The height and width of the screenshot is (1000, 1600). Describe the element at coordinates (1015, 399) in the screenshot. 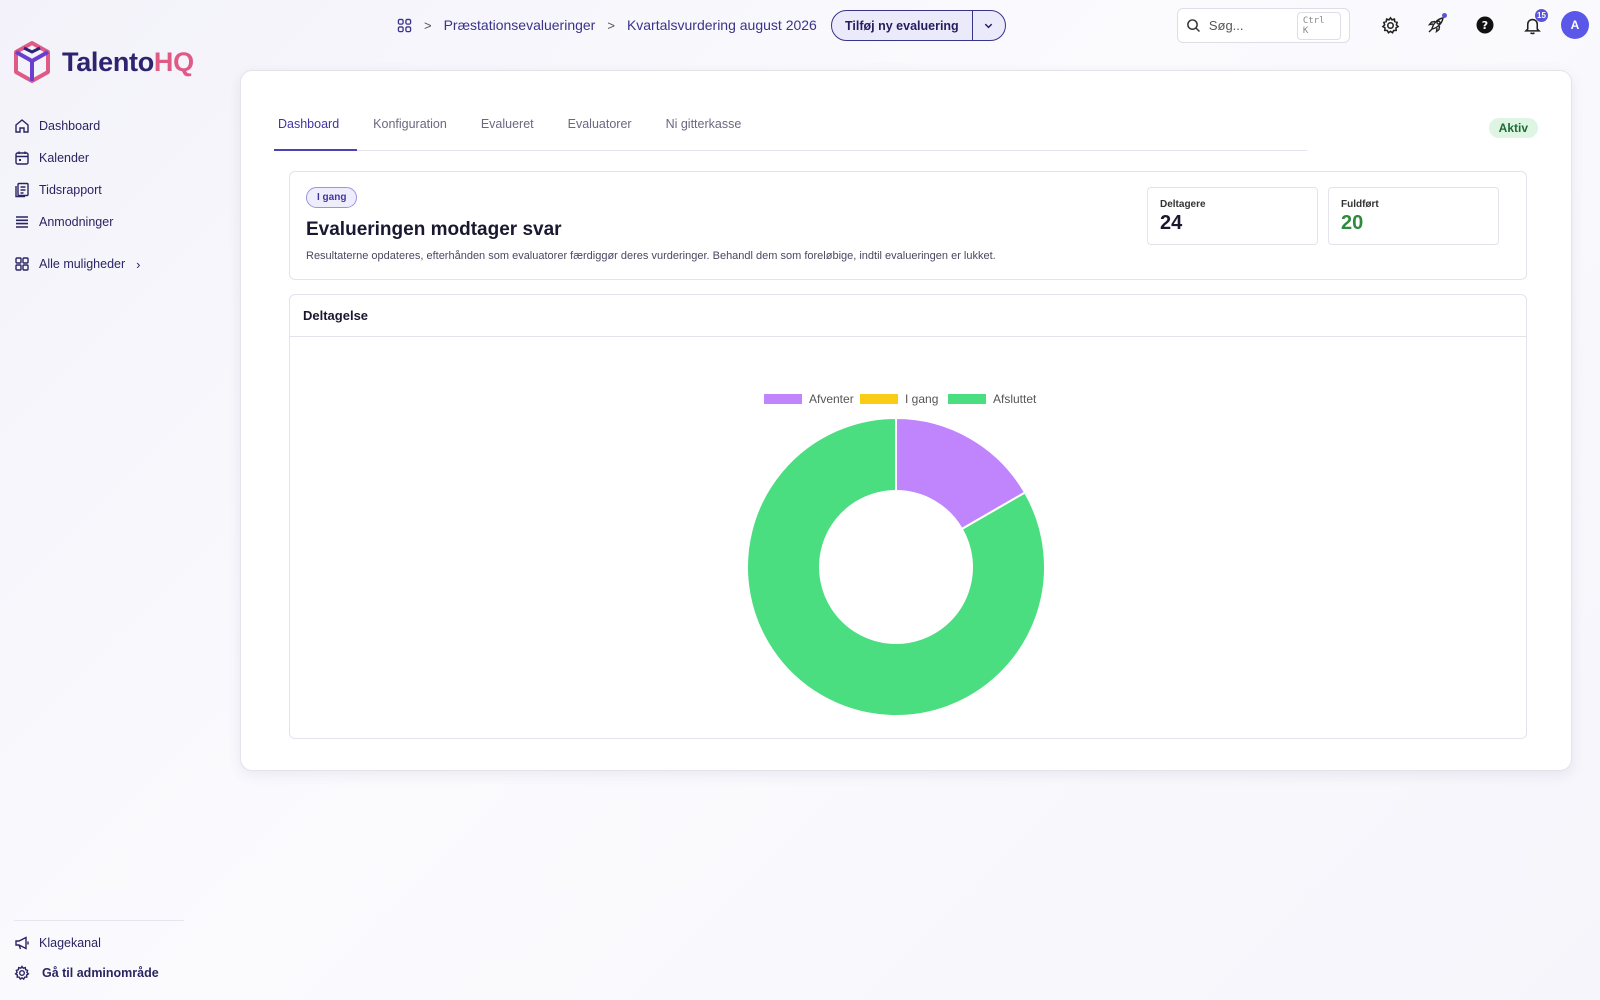

I see `legend-label: Afsluttet` at that location.